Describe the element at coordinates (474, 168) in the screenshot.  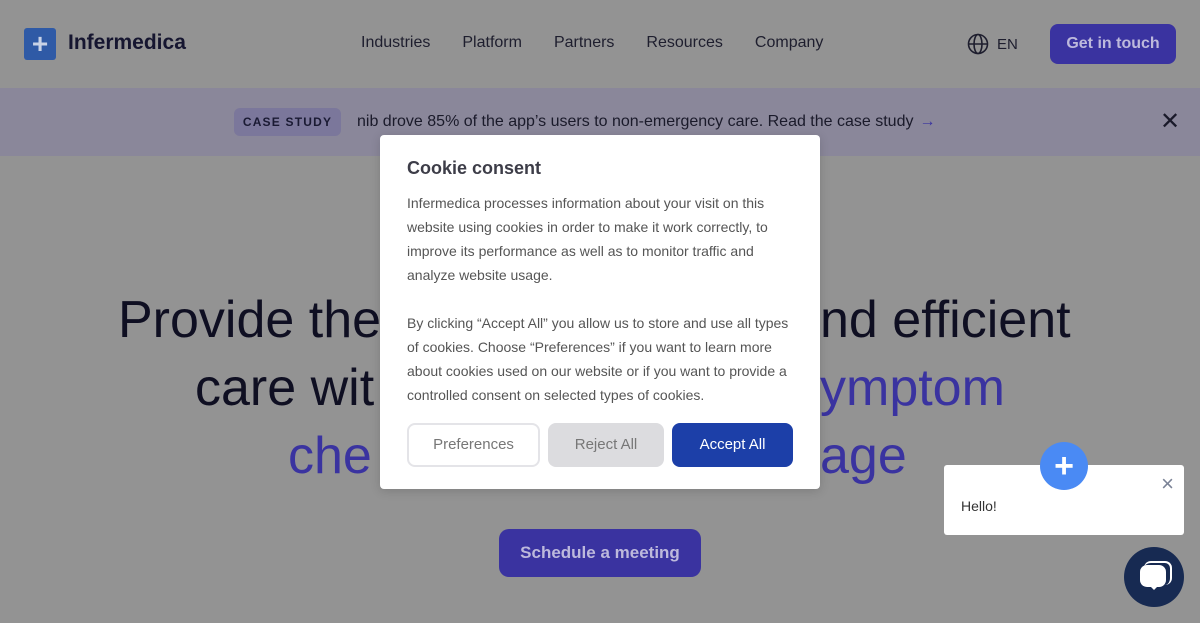
I see `cookie-title: Cookie consent` at that location.